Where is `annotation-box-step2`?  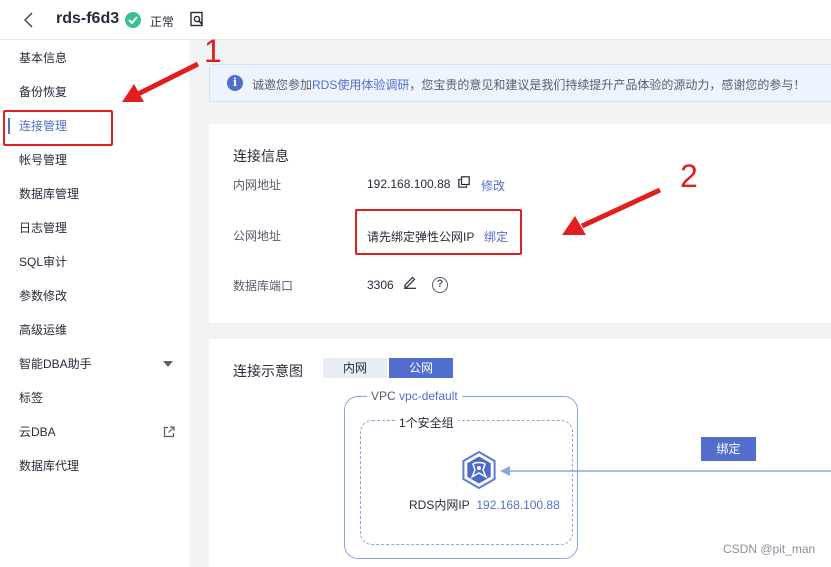 annotation-box-step2 is located at coordinates (438, 232).